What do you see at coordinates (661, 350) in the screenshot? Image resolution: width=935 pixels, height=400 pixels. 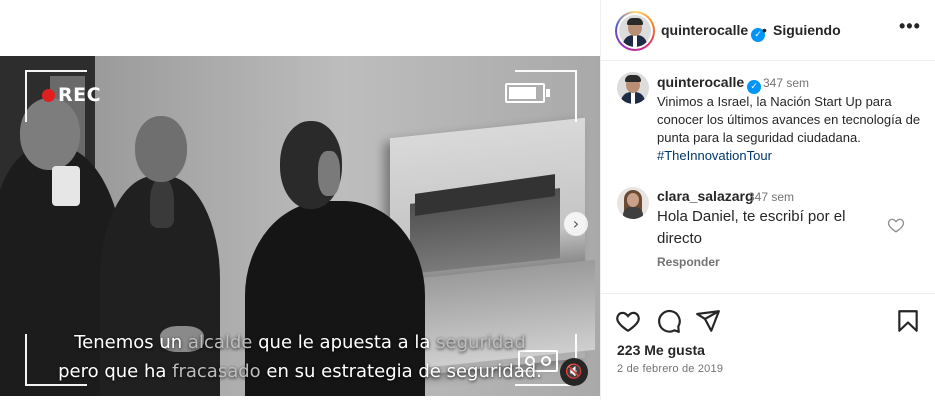 I see `likes-count: 223 Me gusta` at bounding box center [661, 350].